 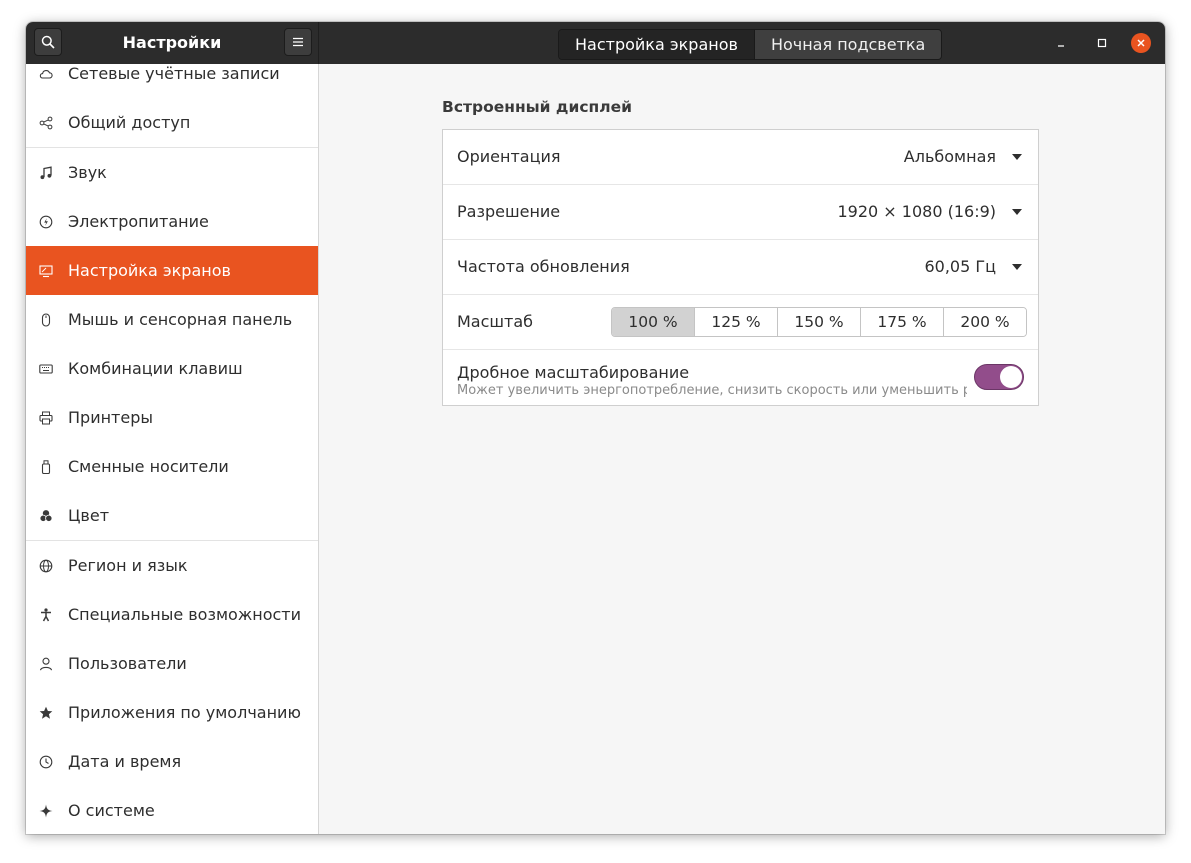 What do you see at coordinates (46, 369) in the screenshot?
I see `keyboard-icon` at bounding box center [46, 369].